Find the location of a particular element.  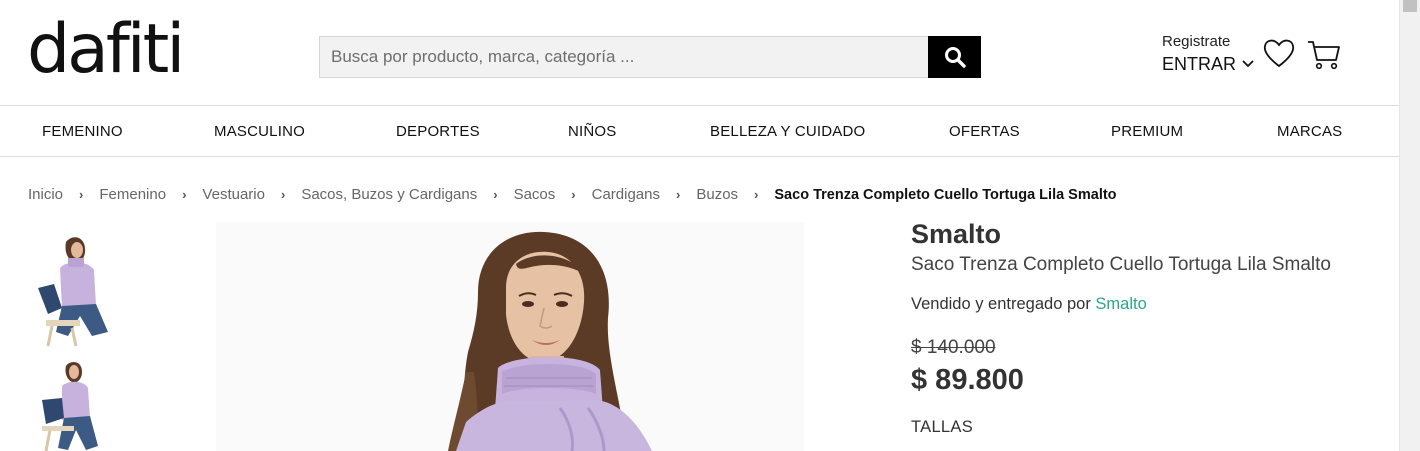

register-link: Registrate is located at coordinates (1208, 42).